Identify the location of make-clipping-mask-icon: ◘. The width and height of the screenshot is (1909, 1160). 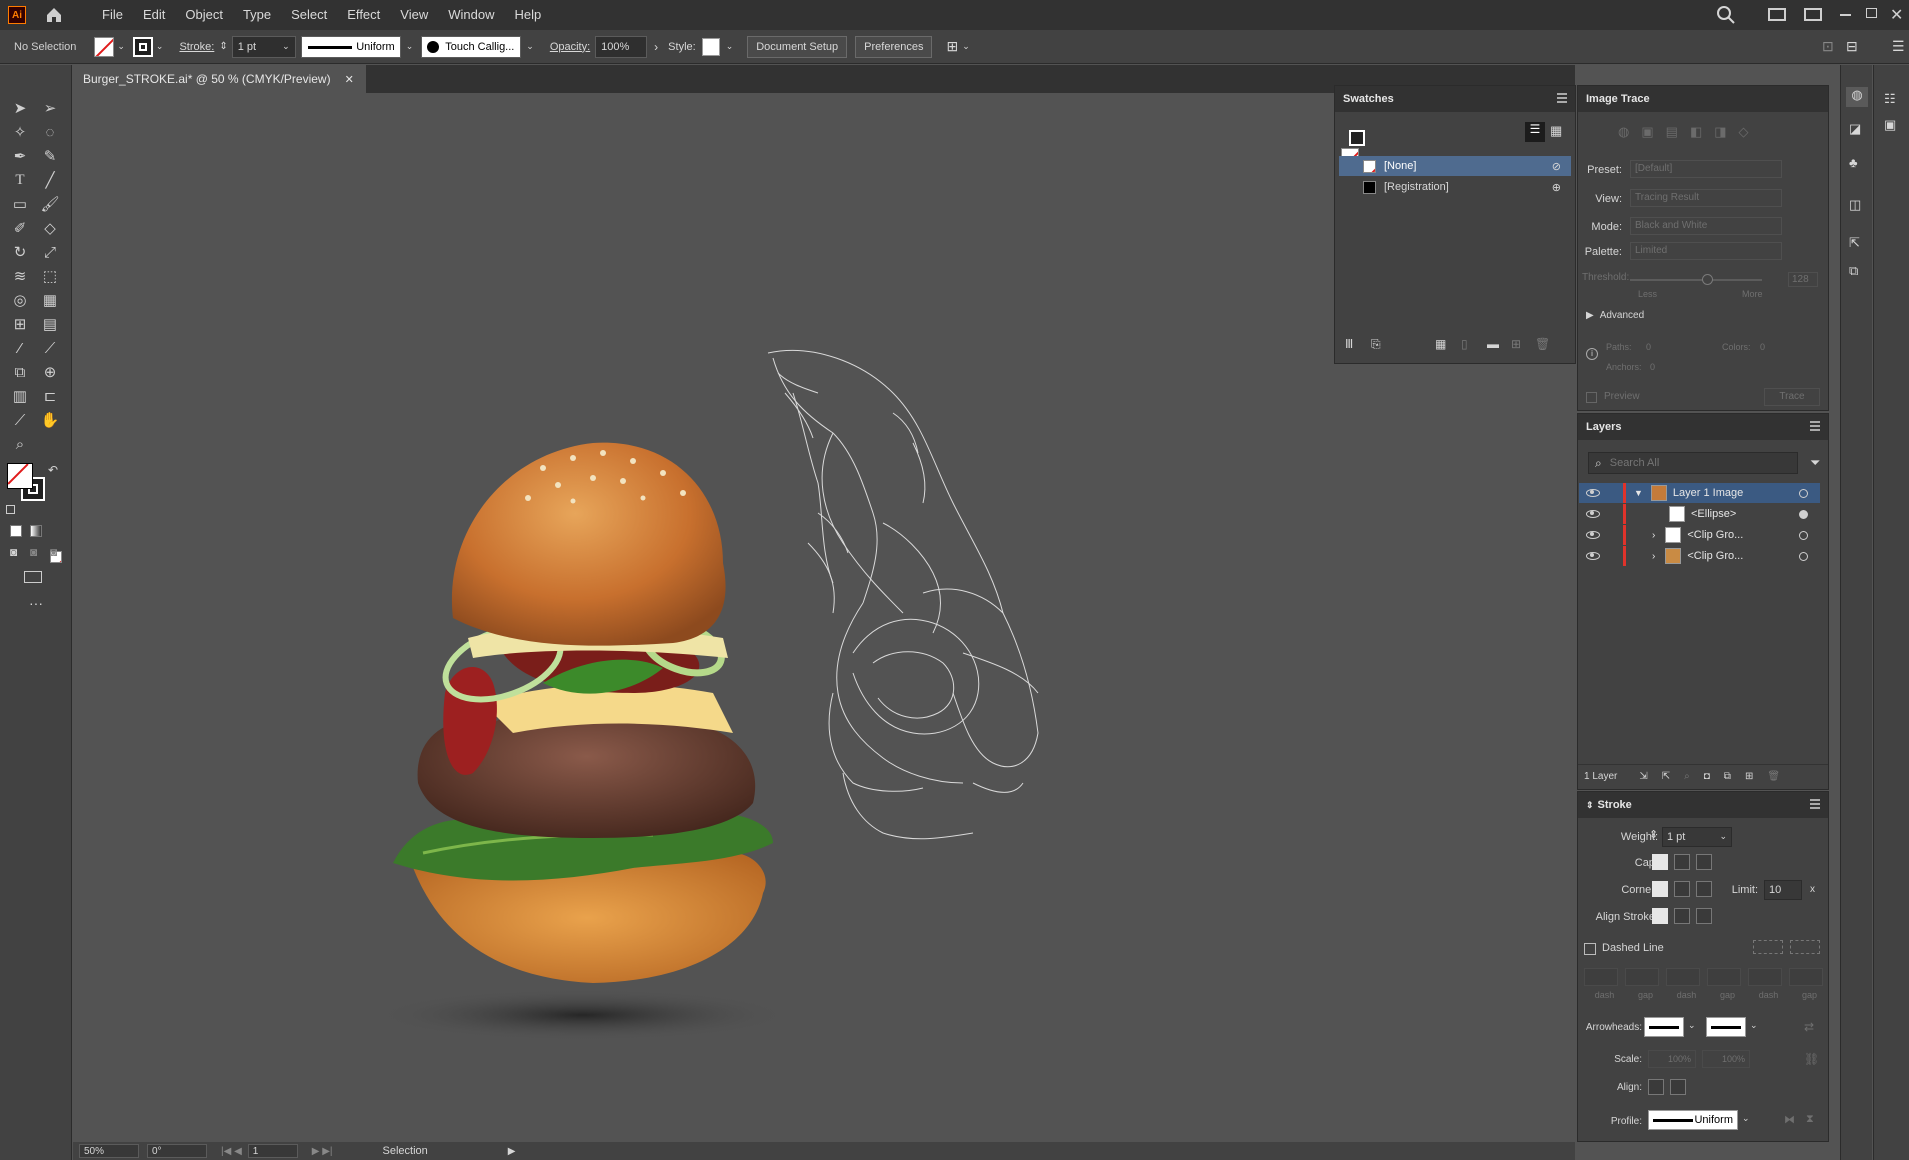
(1707, 776).